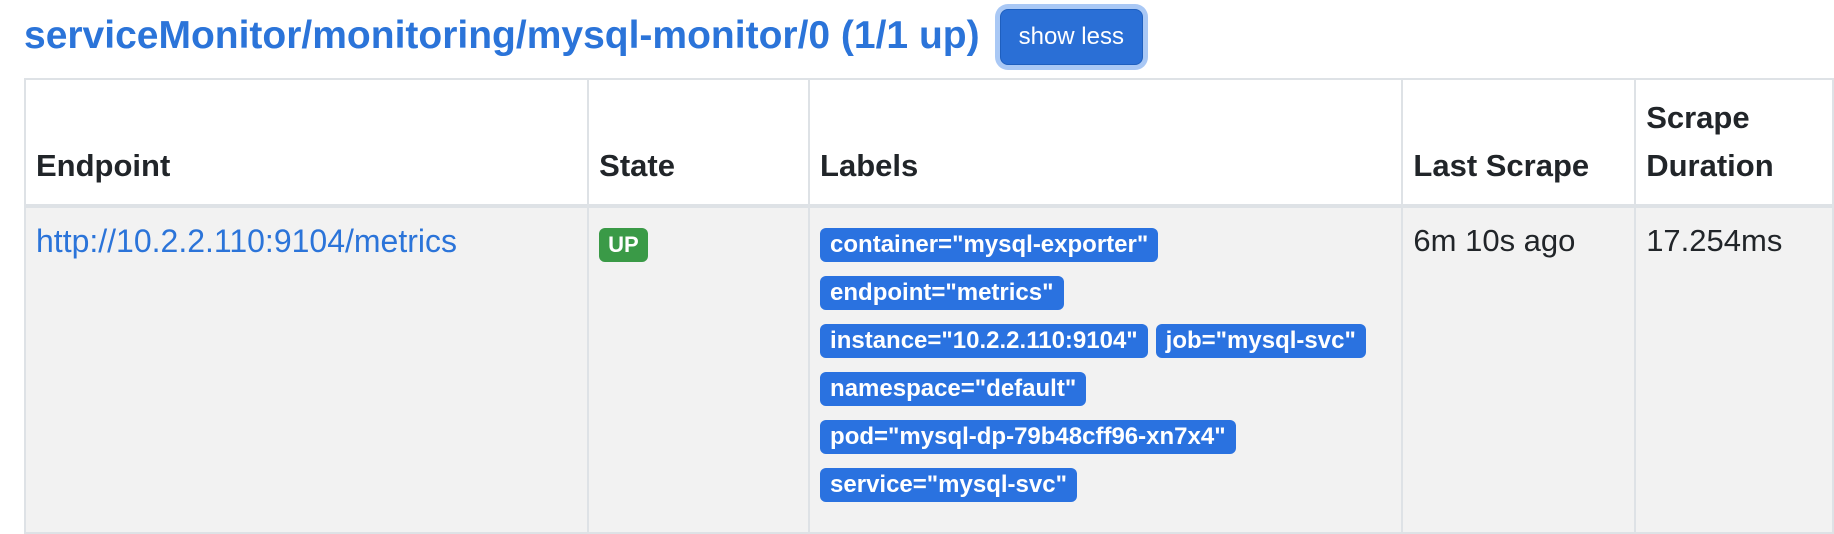  What do you see at coordinates (1028, 437) in the screenshot?
I see `label-badge-pod: pod="mysql-dp-79b48cff96-xn7x4"` at bounding box center [1028, 437].